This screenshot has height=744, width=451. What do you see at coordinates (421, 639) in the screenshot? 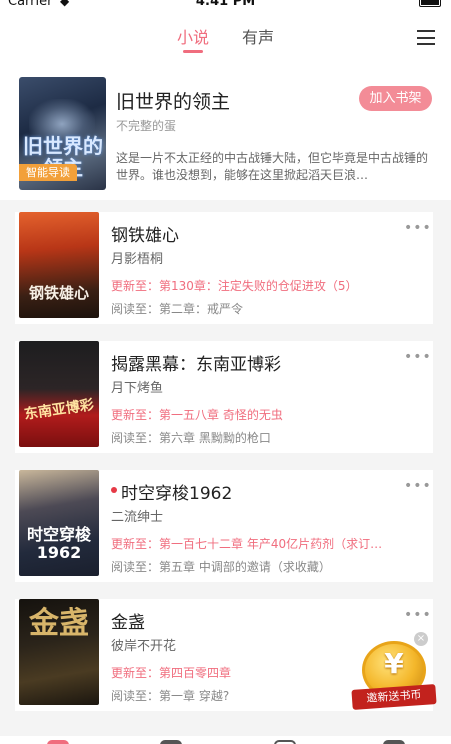
I see `close-icon: ×` at bounding box center [421, 639].